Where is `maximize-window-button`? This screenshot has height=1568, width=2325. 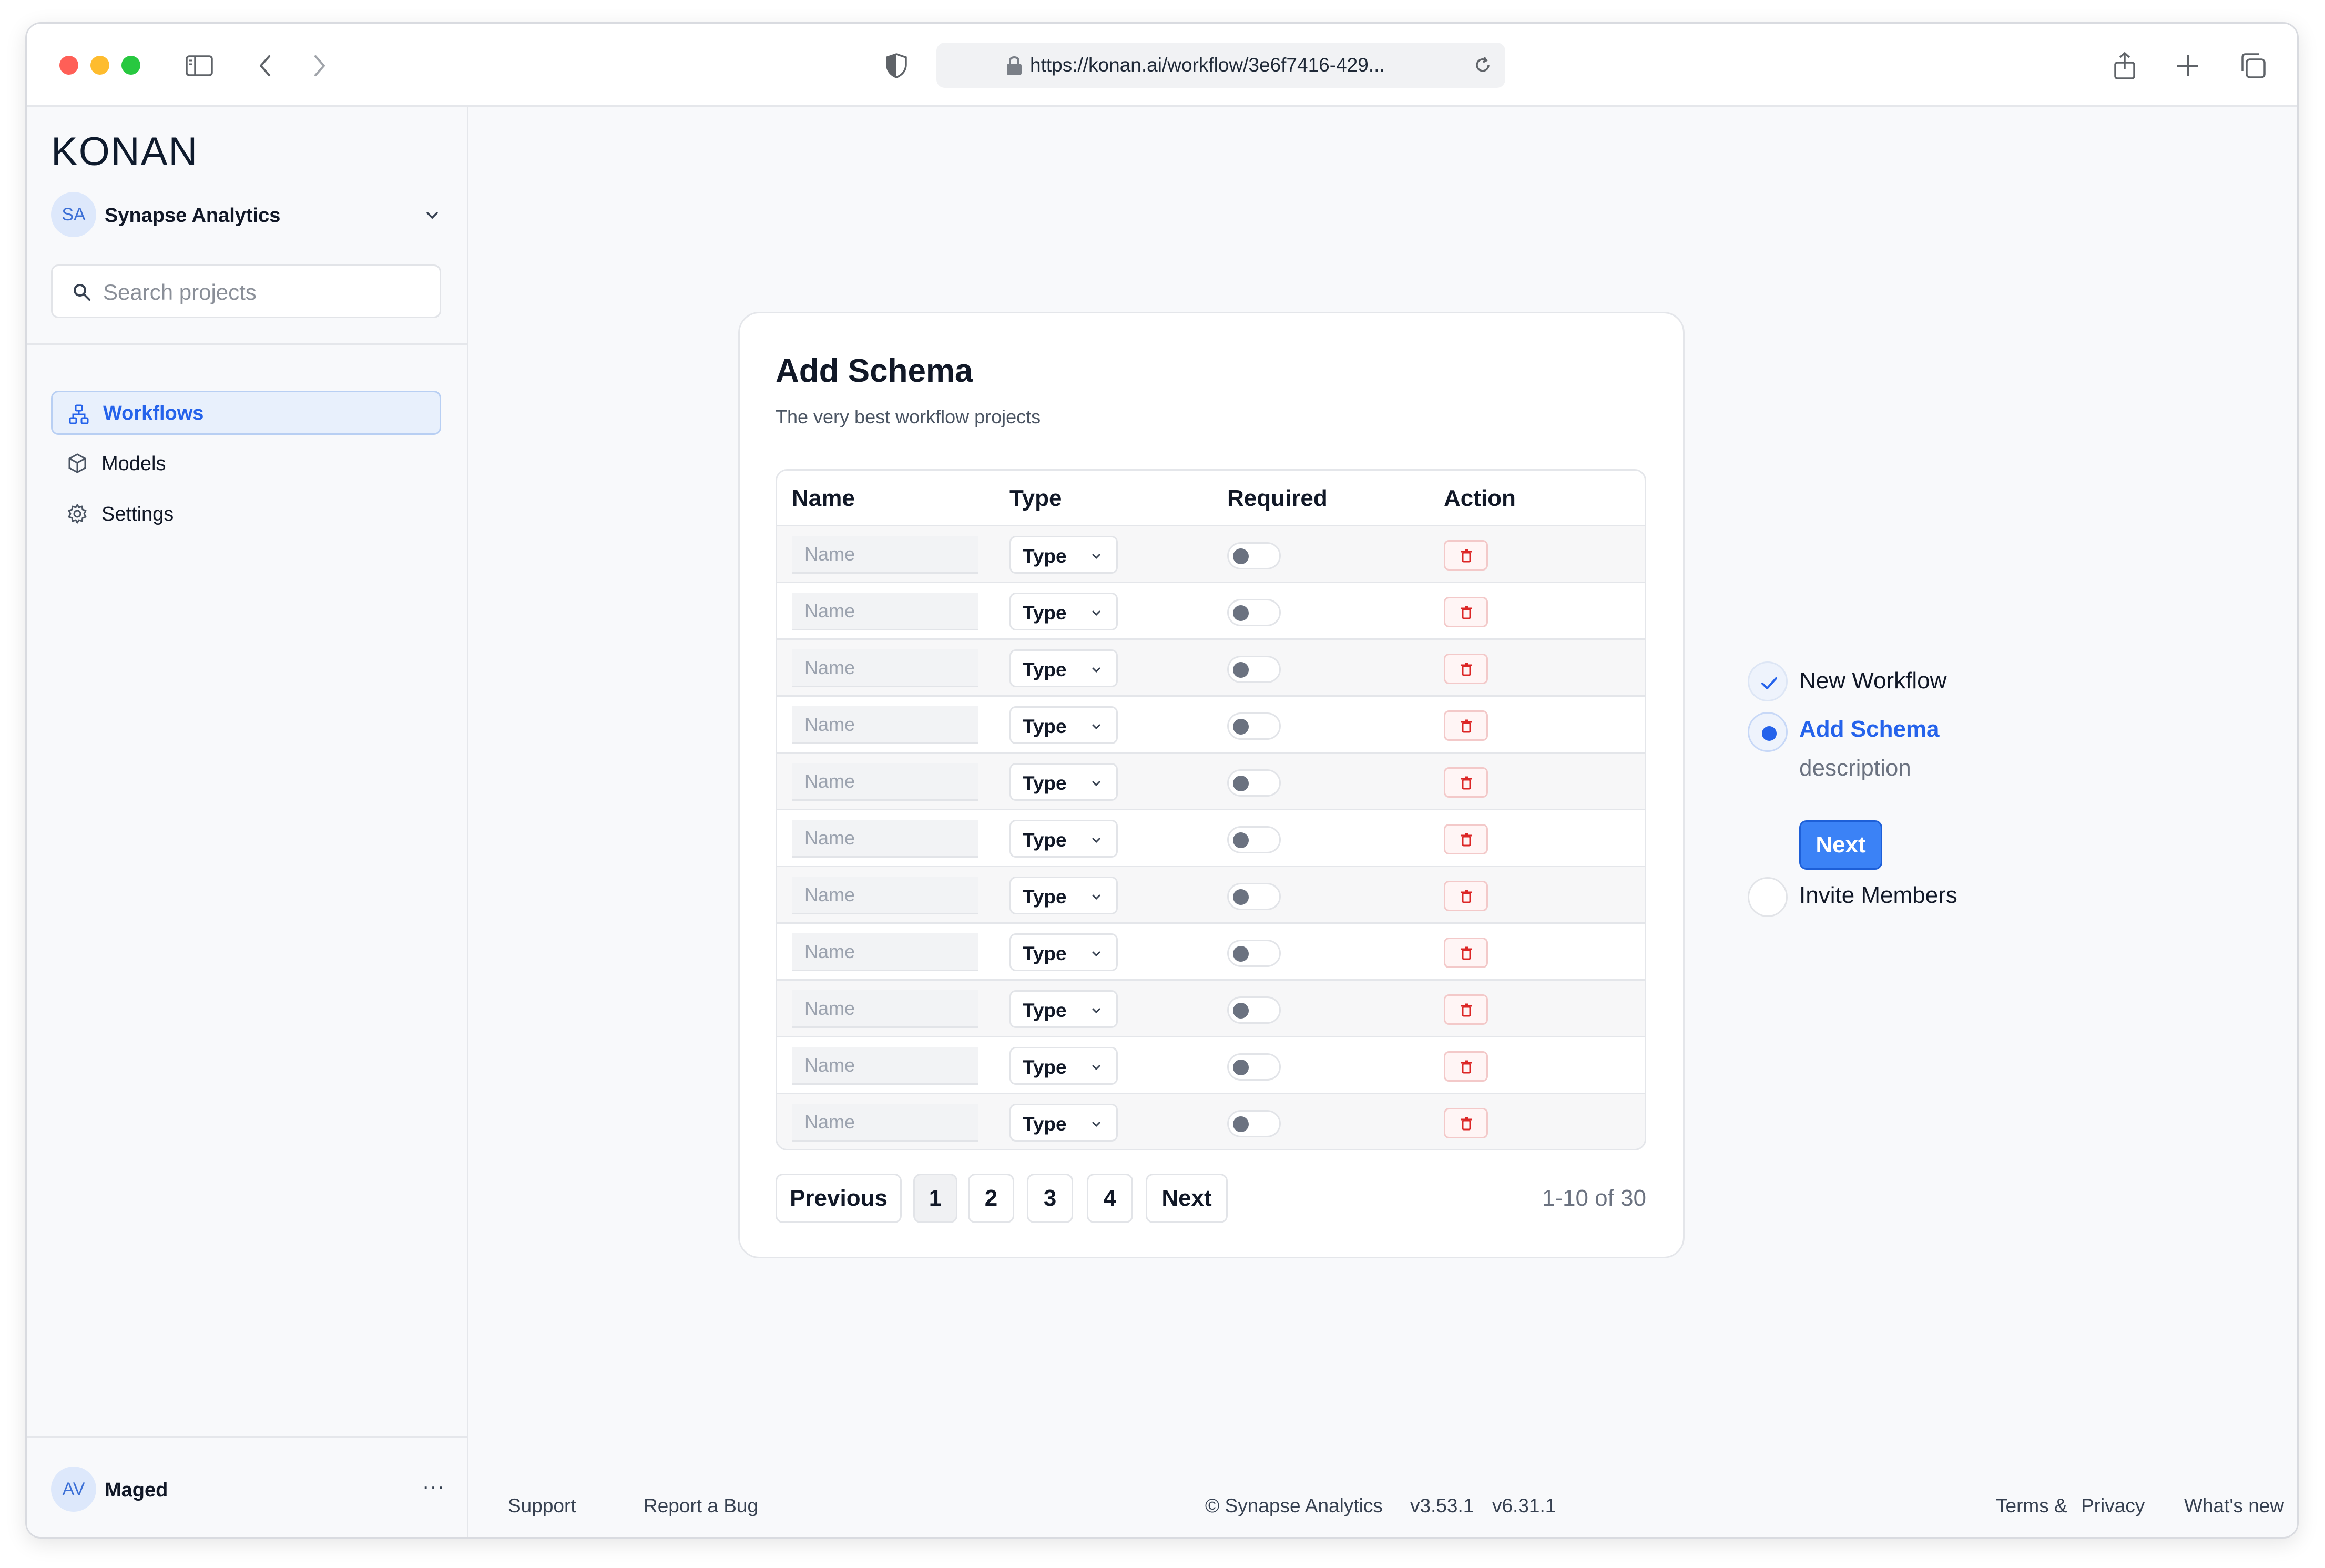
maximize-window-button is located at coordinates (130, 65).